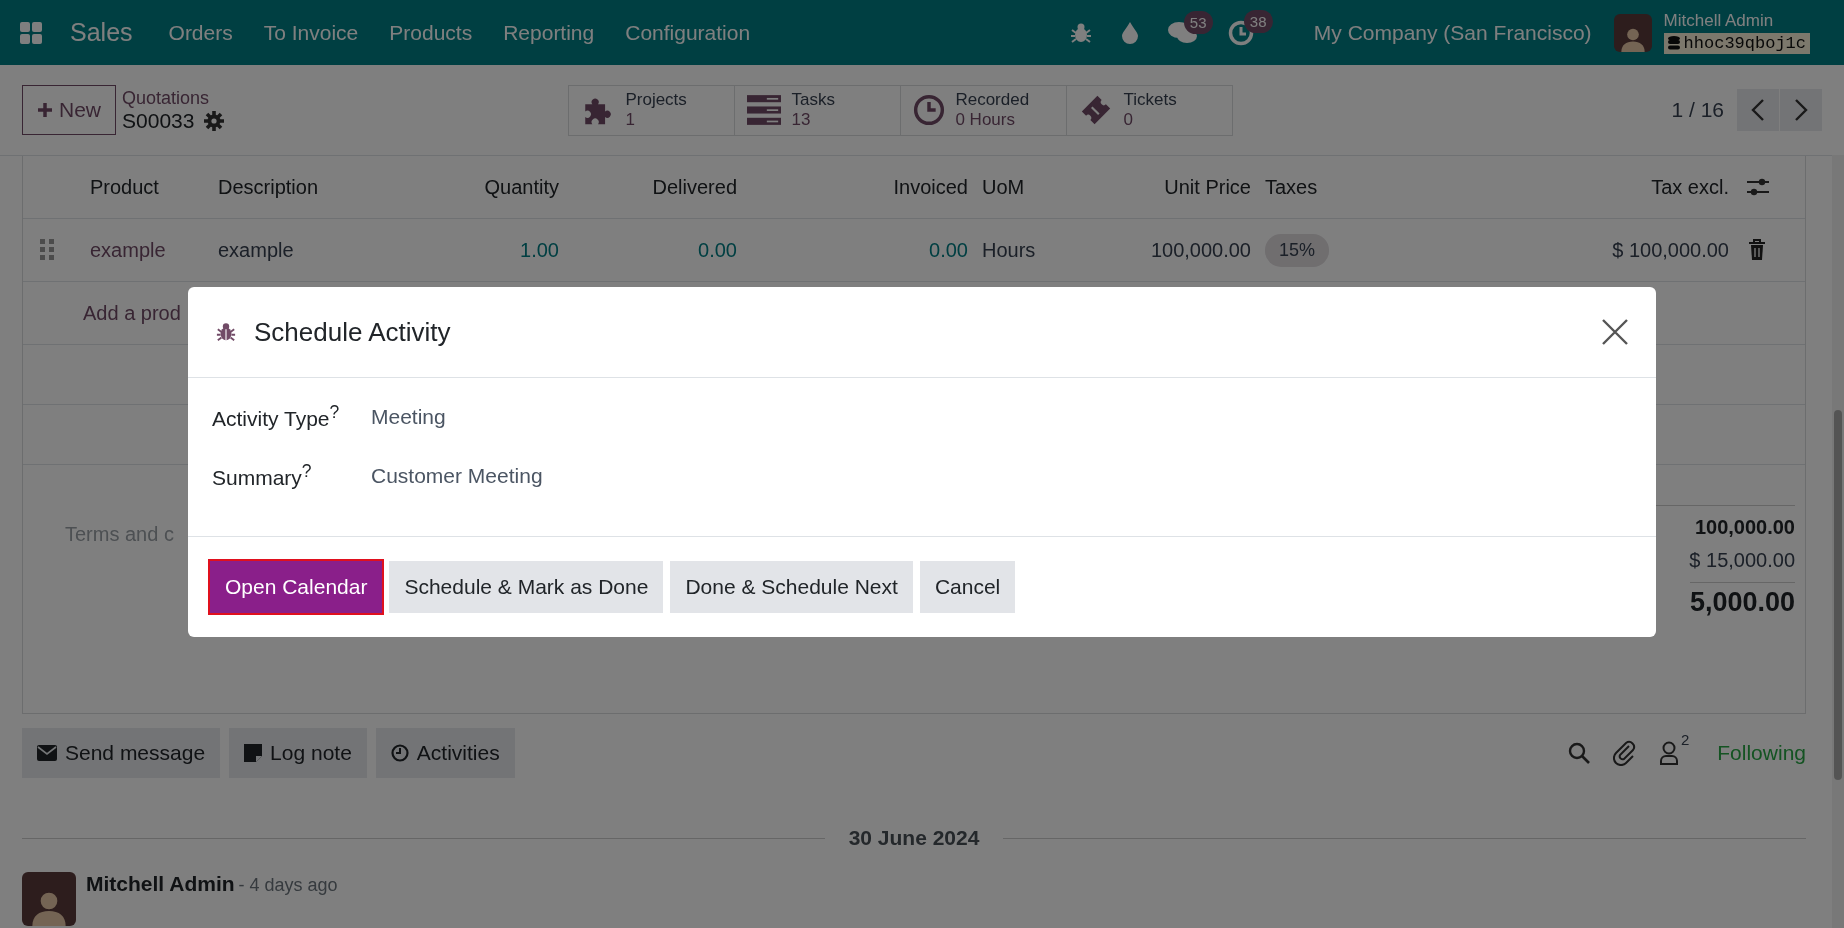 The image size is (1844, 928). I want to click on pager-value: 1 / 16, so click(1697, 110).